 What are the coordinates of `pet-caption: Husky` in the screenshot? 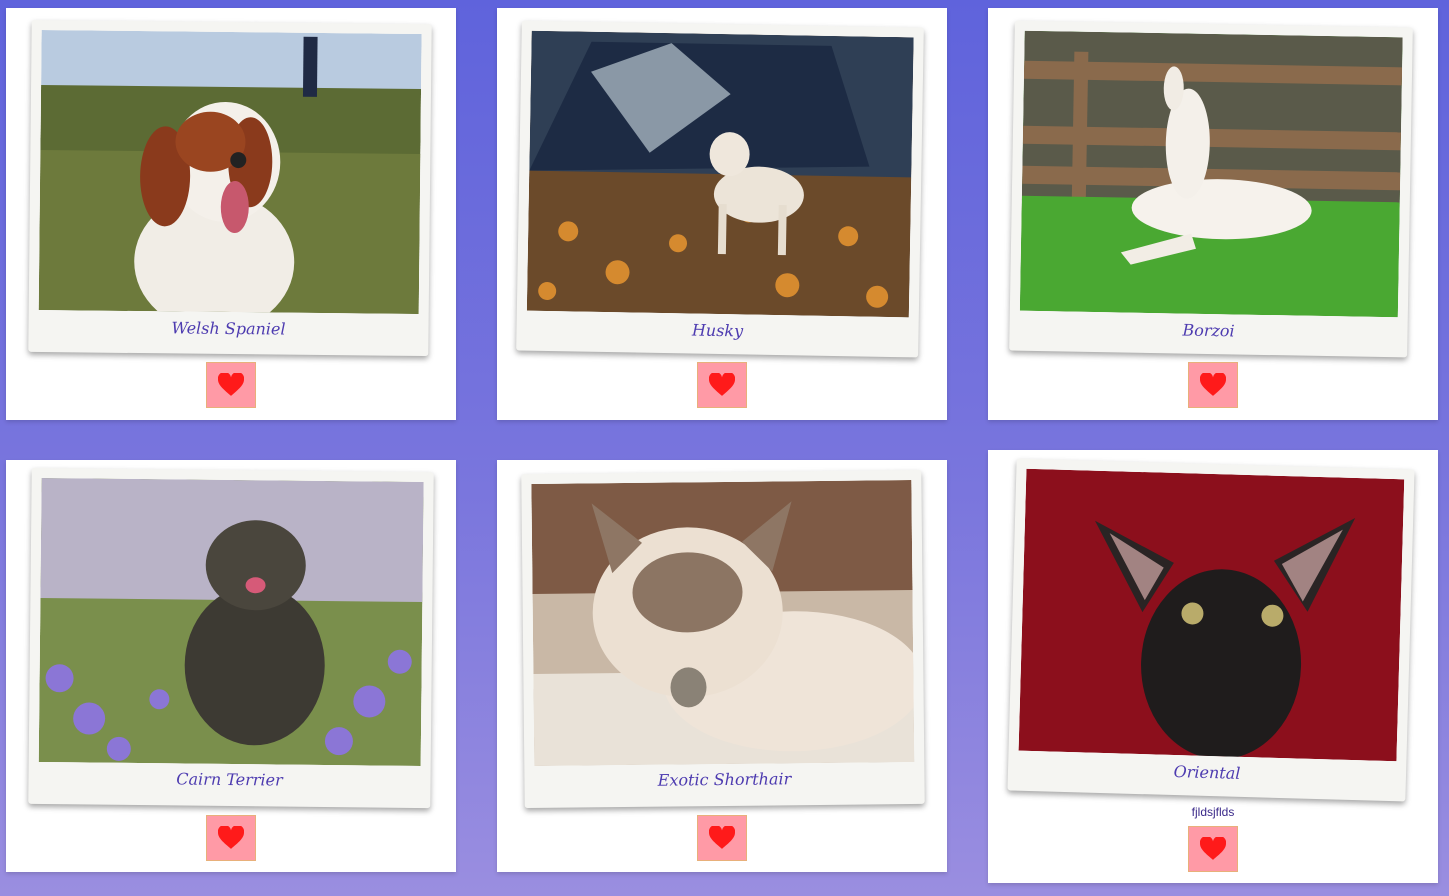 It's located at (717, 330).